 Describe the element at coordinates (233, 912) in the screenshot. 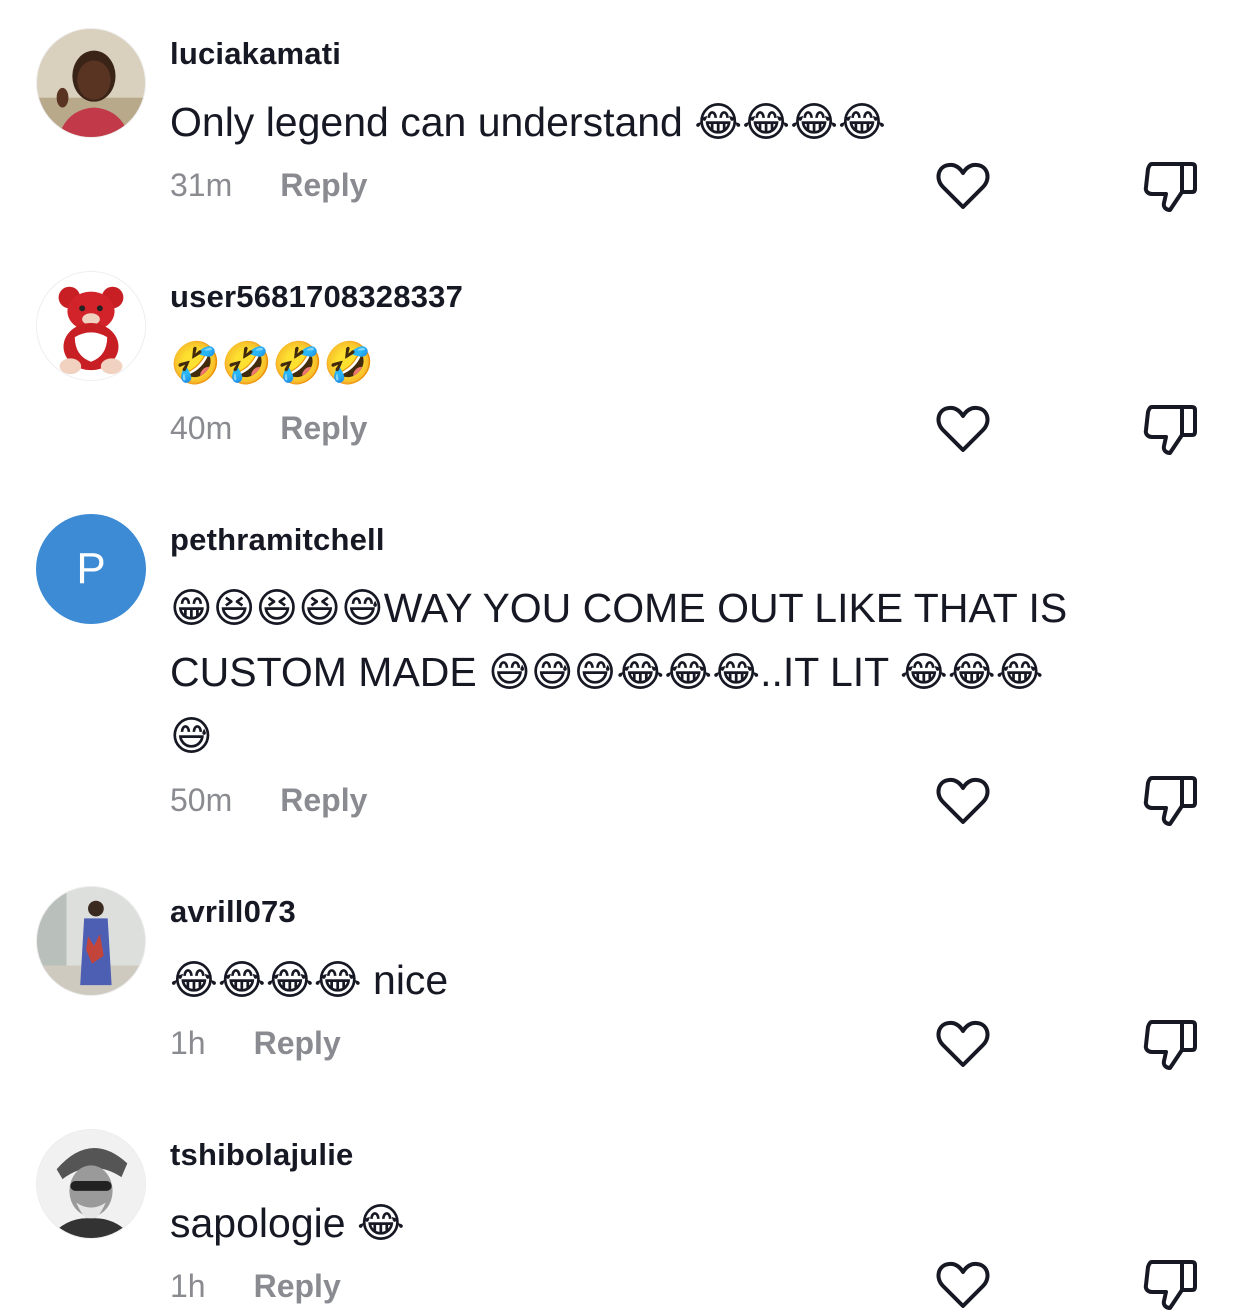

I see `username: avrill073` at that location.